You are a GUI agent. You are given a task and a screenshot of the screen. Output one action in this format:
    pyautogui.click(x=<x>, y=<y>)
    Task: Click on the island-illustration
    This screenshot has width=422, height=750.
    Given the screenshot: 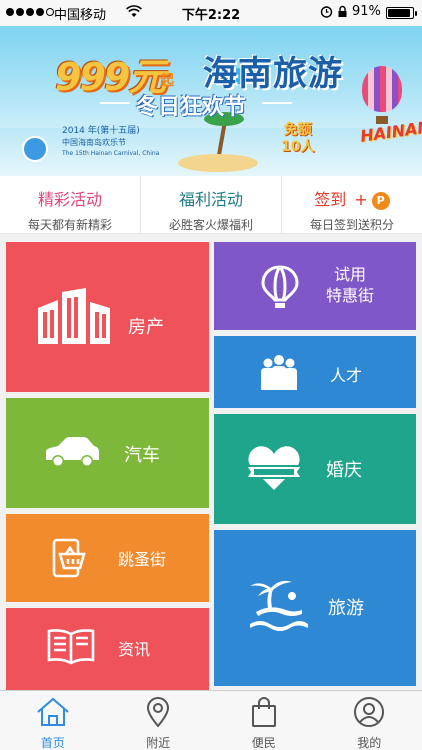 What is the action you would take?
    pyautogui.click(x=218, y=163)
    